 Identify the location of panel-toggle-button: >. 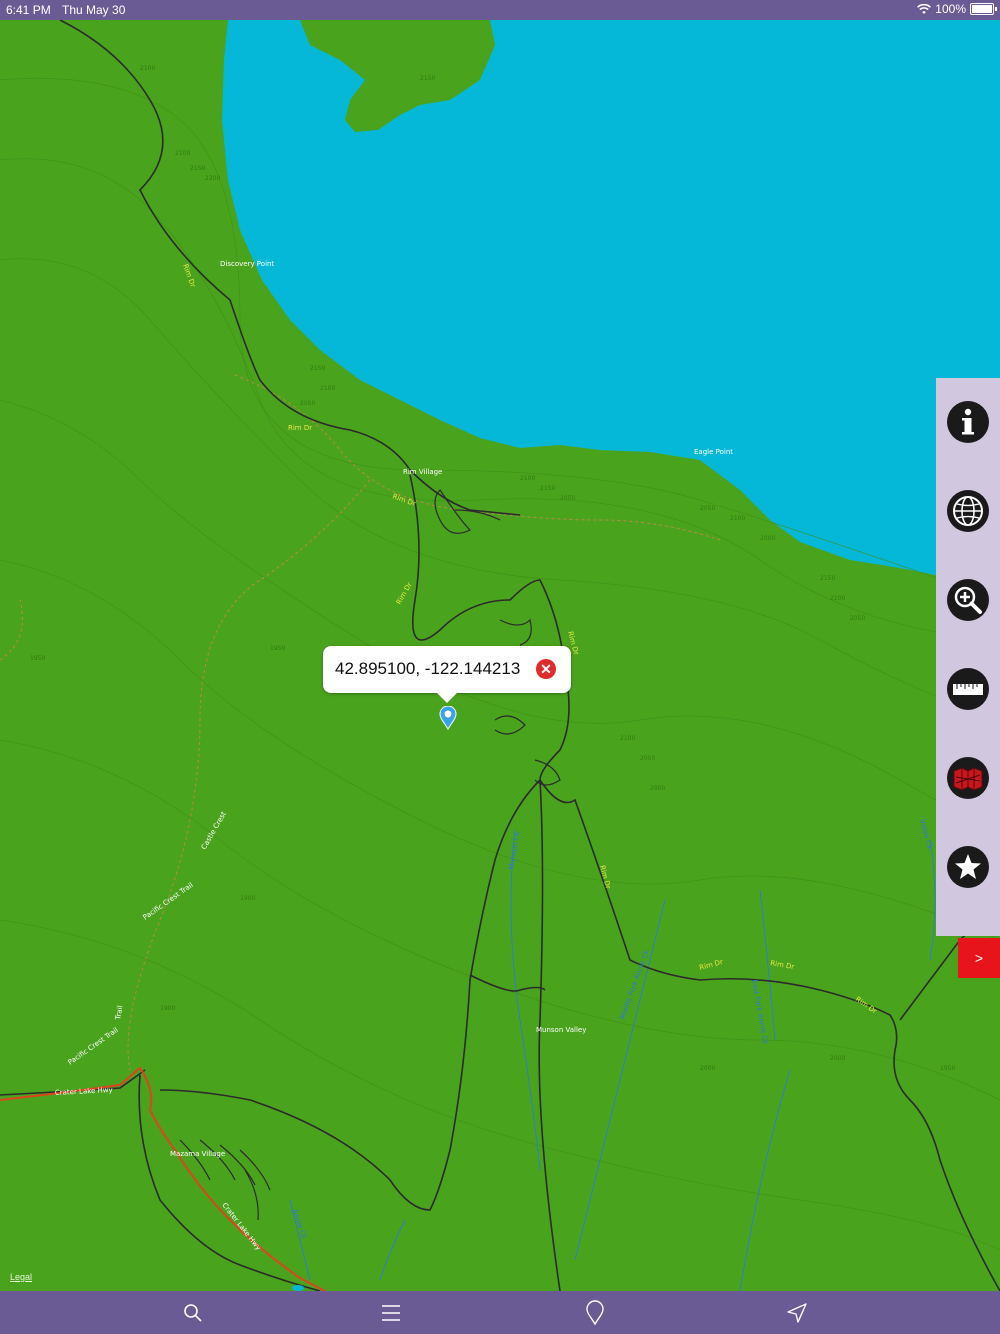
(979, 958).